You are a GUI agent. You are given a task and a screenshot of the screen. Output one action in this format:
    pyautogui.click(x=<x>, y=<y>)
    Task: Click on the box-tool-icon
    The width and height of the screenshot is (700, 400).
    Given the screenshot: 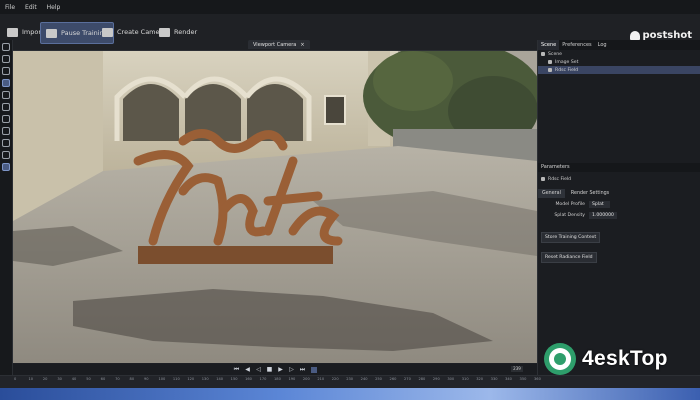 What is the action you would take?
    pyautogui.click(x=6, y=107)
    